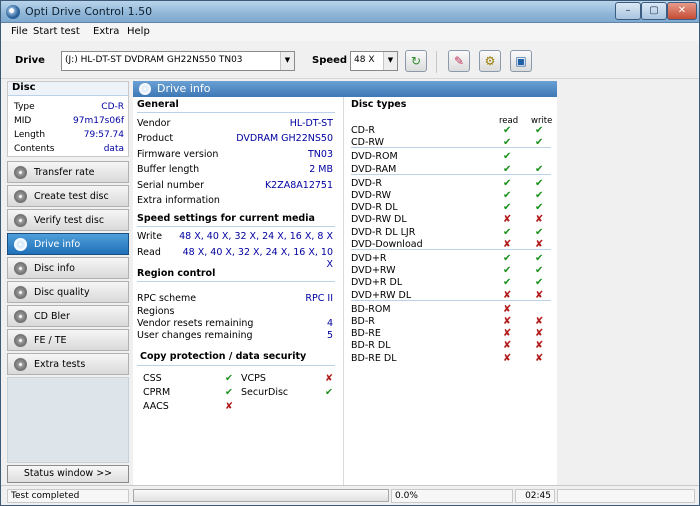 Image resolution: width=700 pixels, height=506 pixels. What do you see at coordinates (68, 474) in the screenshot?
I see `status-window-button: Status window >>` at bounding box center [68, 474].